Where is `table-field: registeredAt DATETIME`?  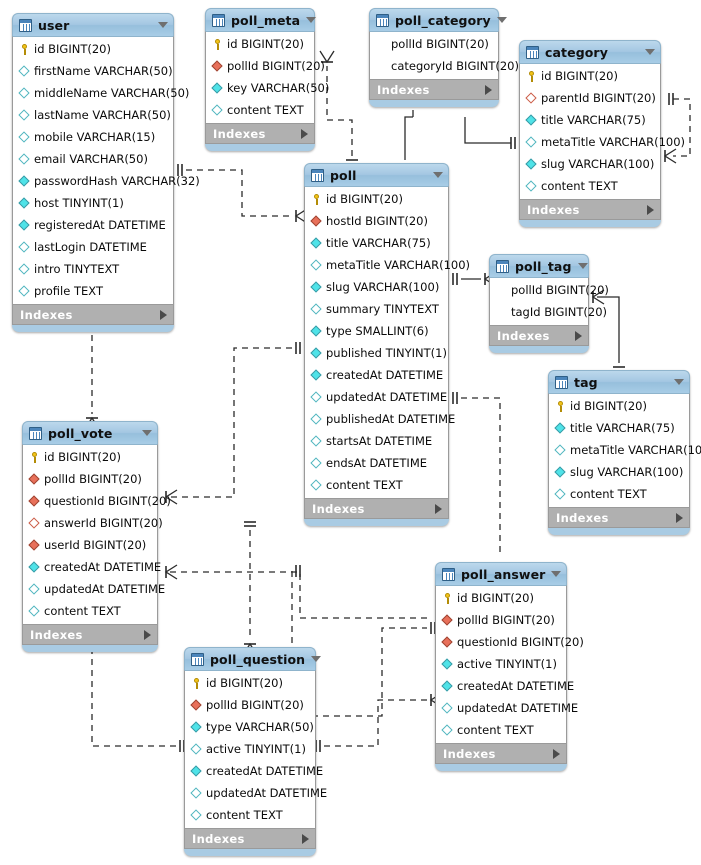
table-field: registeredAt DATETIME is located at coordinates (93, 225).